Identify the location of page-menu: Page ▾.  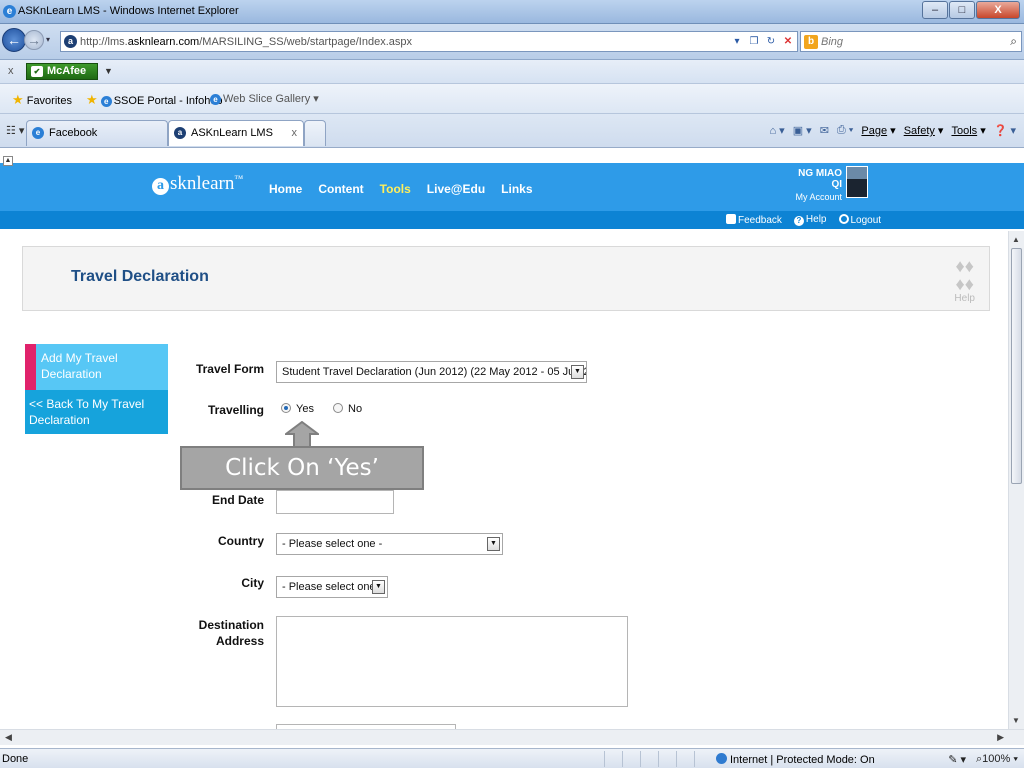
(878, 130).